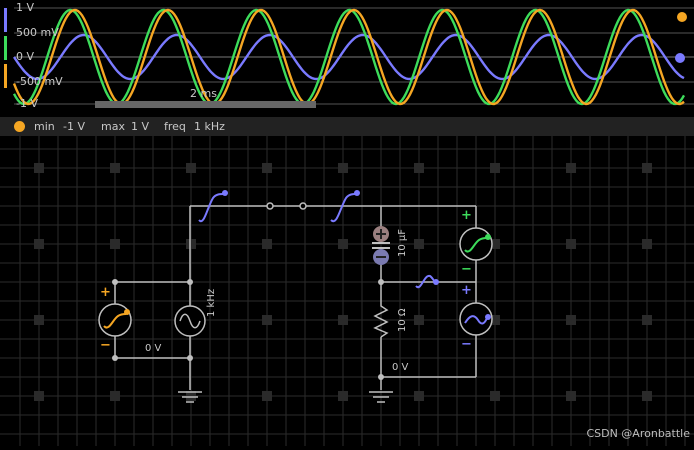 This screenshot has width=694, height=450. Describe the element at coordinates (74, 126) in the screenshot. I see `min-value: -1 V` at that location.